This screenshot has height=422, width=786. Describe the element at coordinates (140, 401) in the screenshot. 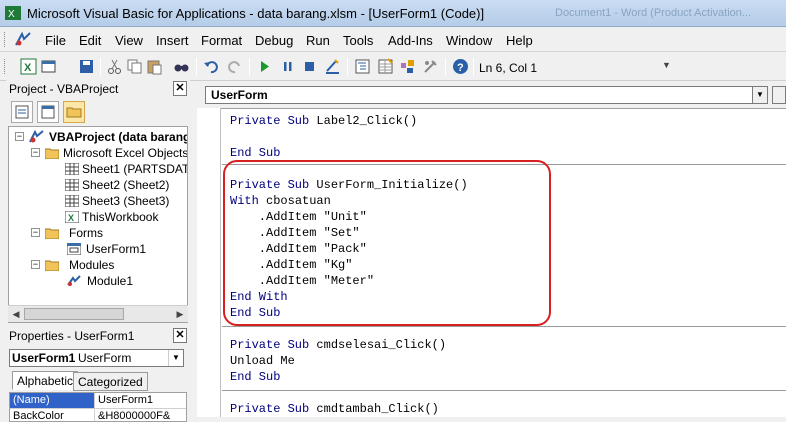

I see `property-value: UserForm1` at that location.